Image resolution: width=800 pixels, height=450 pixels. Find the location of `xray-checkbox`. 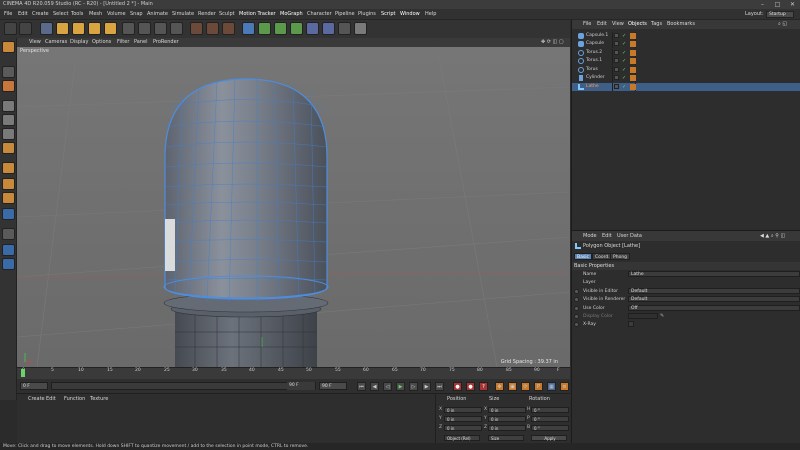

xray-checkbox is located at coordinates (631, 324).